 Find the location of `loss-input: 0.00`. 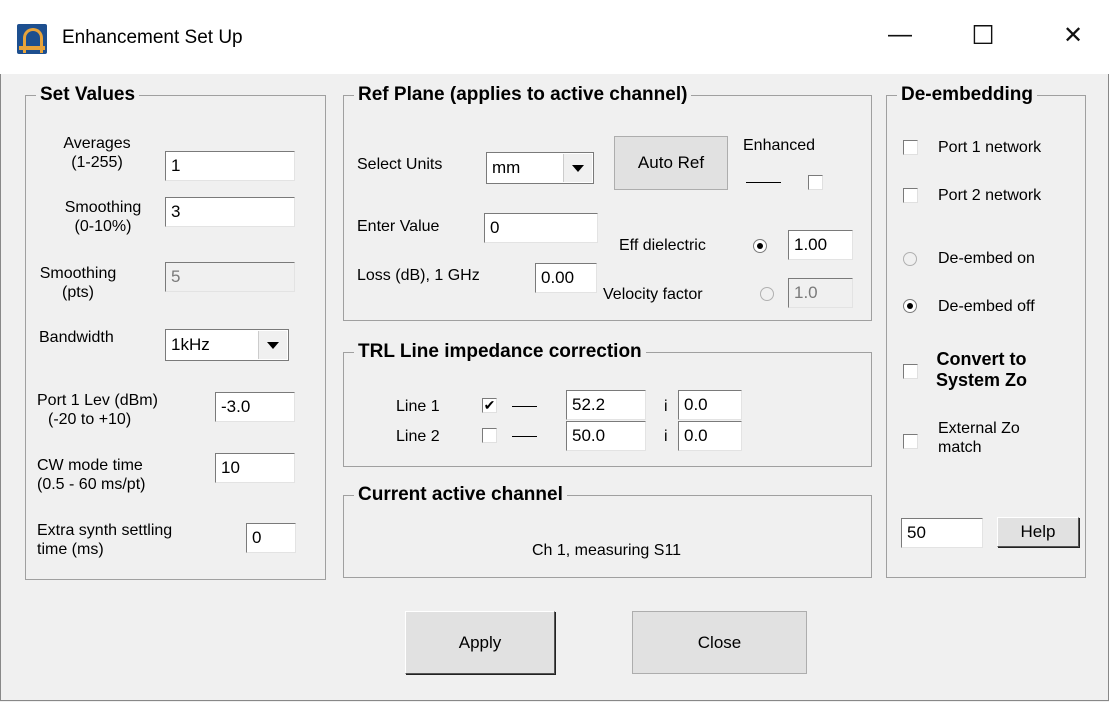

loss-input: 0.00 is located at coordinates (566, 278).